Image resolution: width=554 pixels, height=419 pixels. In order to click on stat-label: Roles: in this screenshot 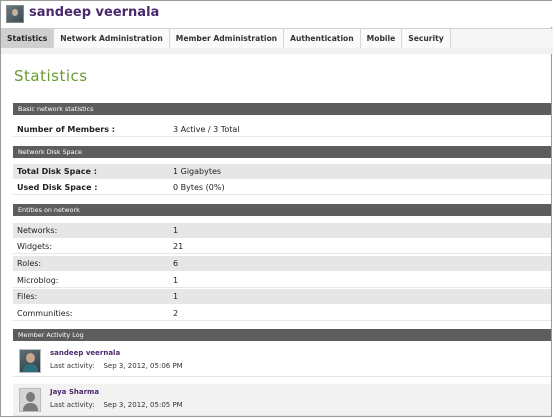, I will do `click(29, 263)`.